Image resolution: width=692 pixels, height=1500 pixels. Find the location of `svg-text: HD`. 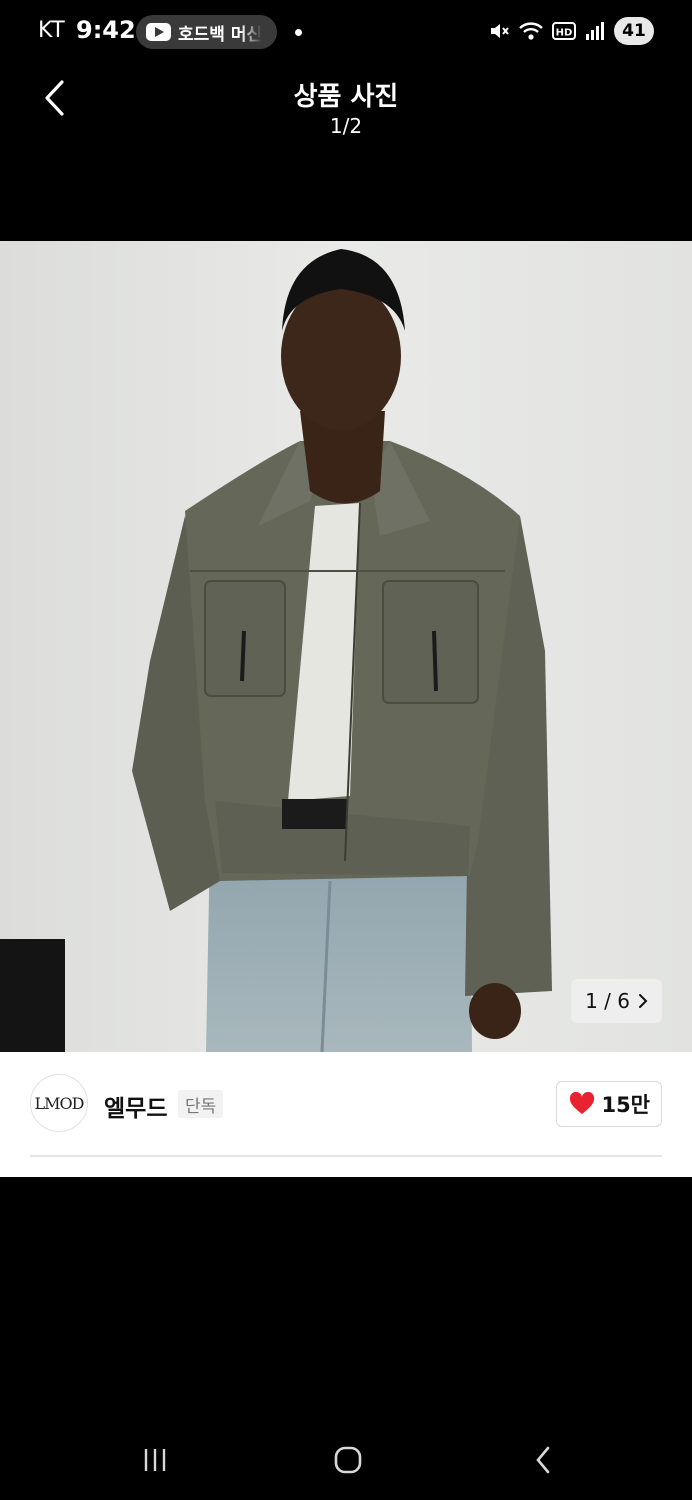

svg-text: HD is located at coordinates (564, 33).